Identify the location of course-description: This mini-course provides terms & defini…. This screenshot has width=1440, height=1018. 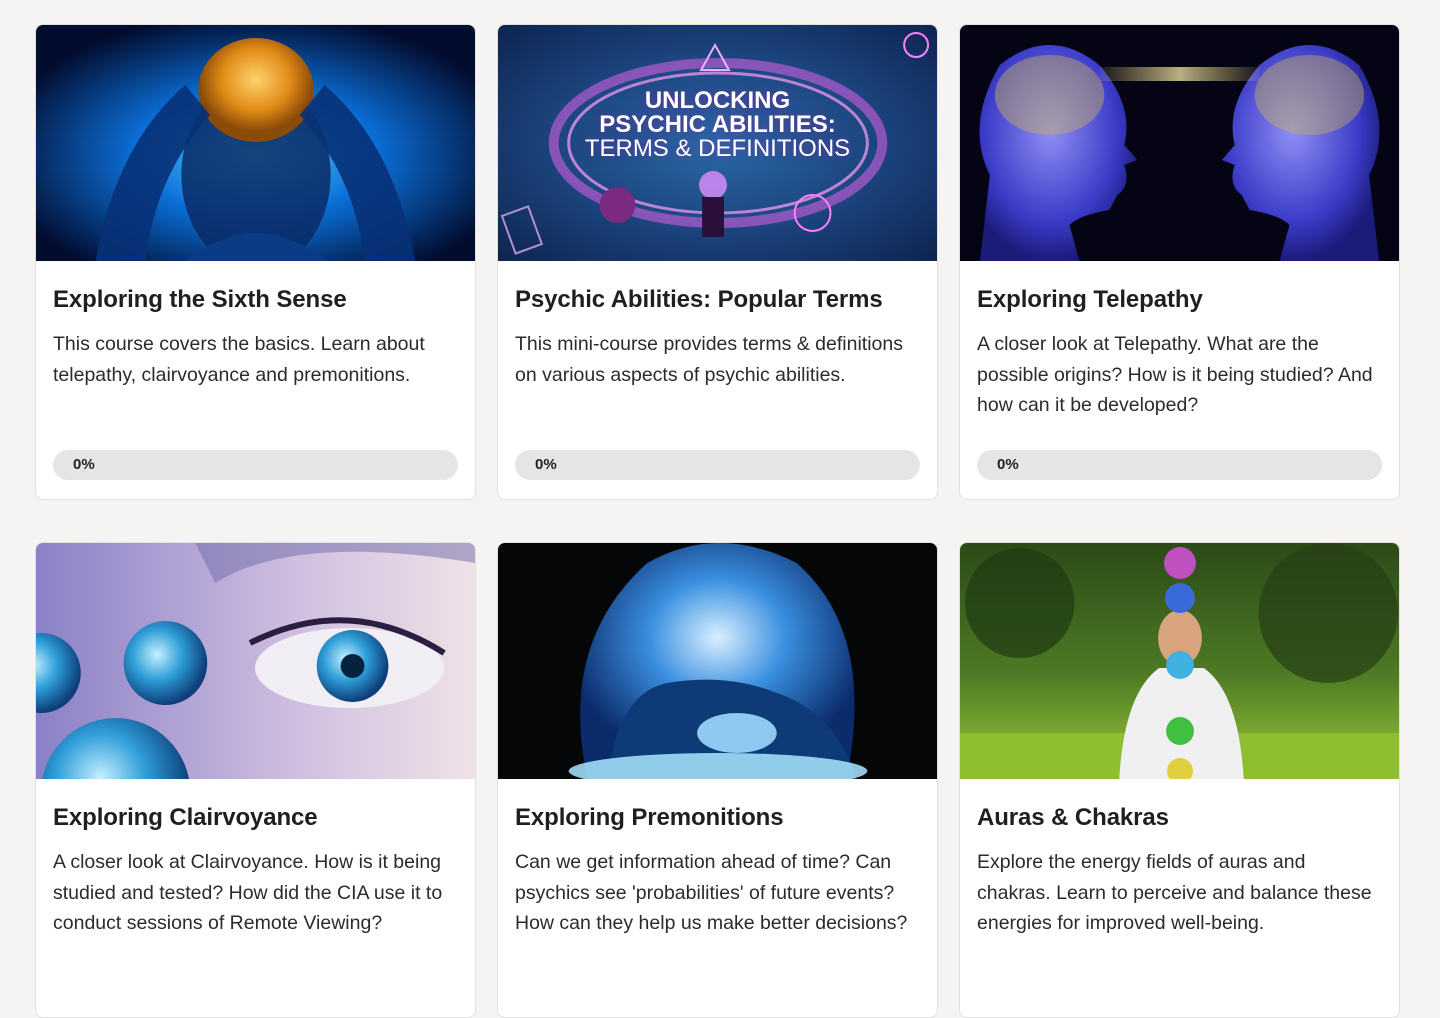
(709, 359).